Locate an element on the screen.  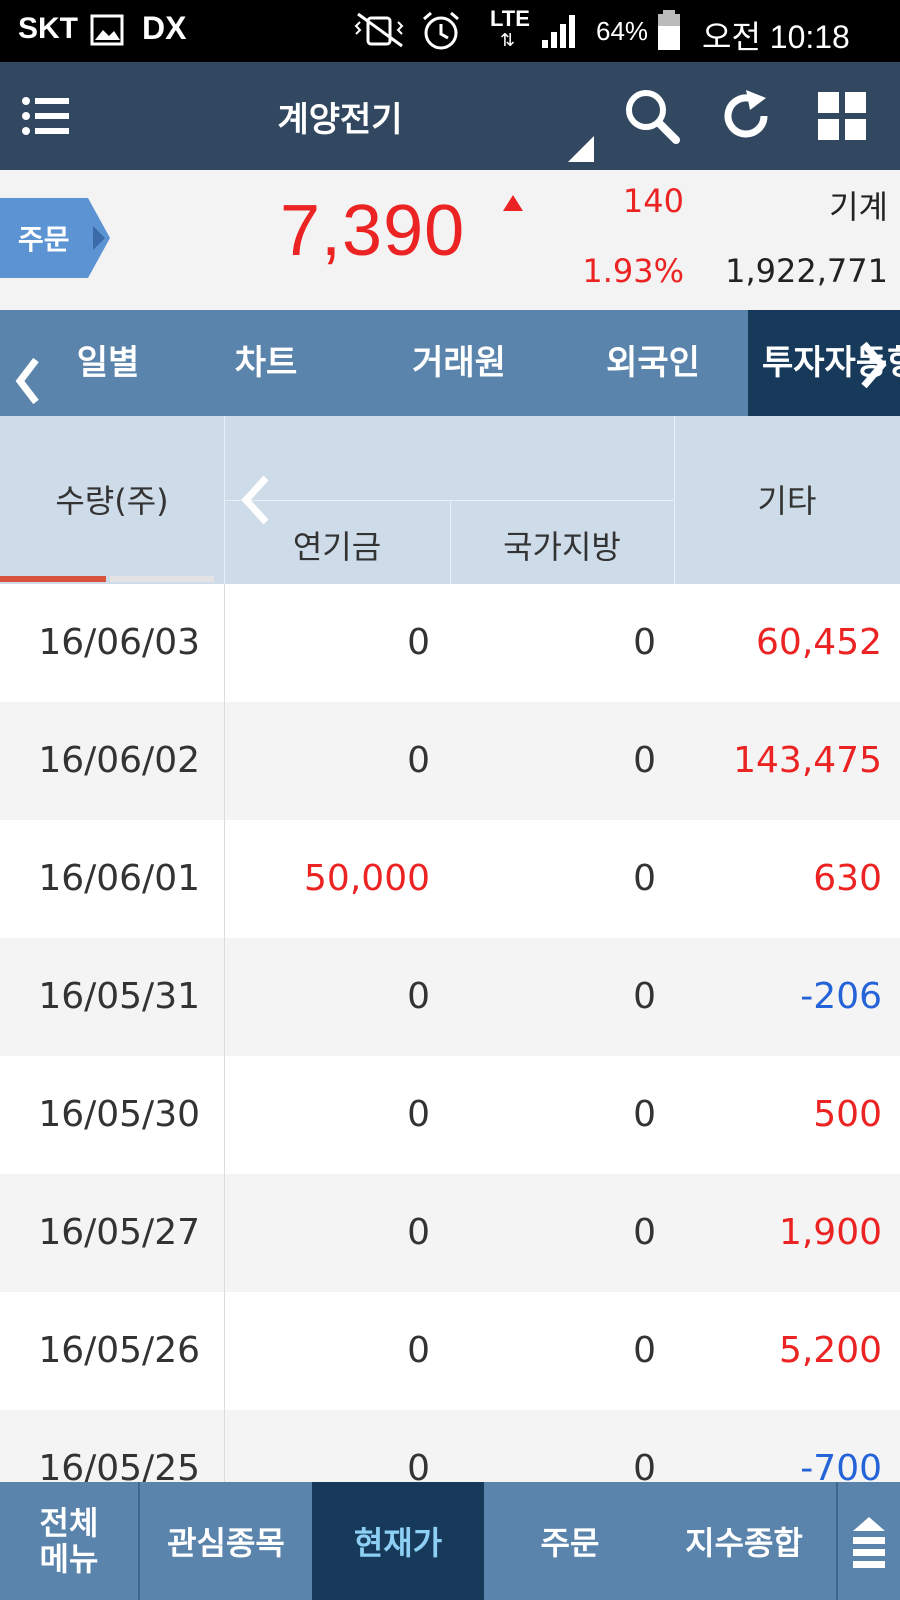
carrier-label: SKT is located at coordinates (48, 28).